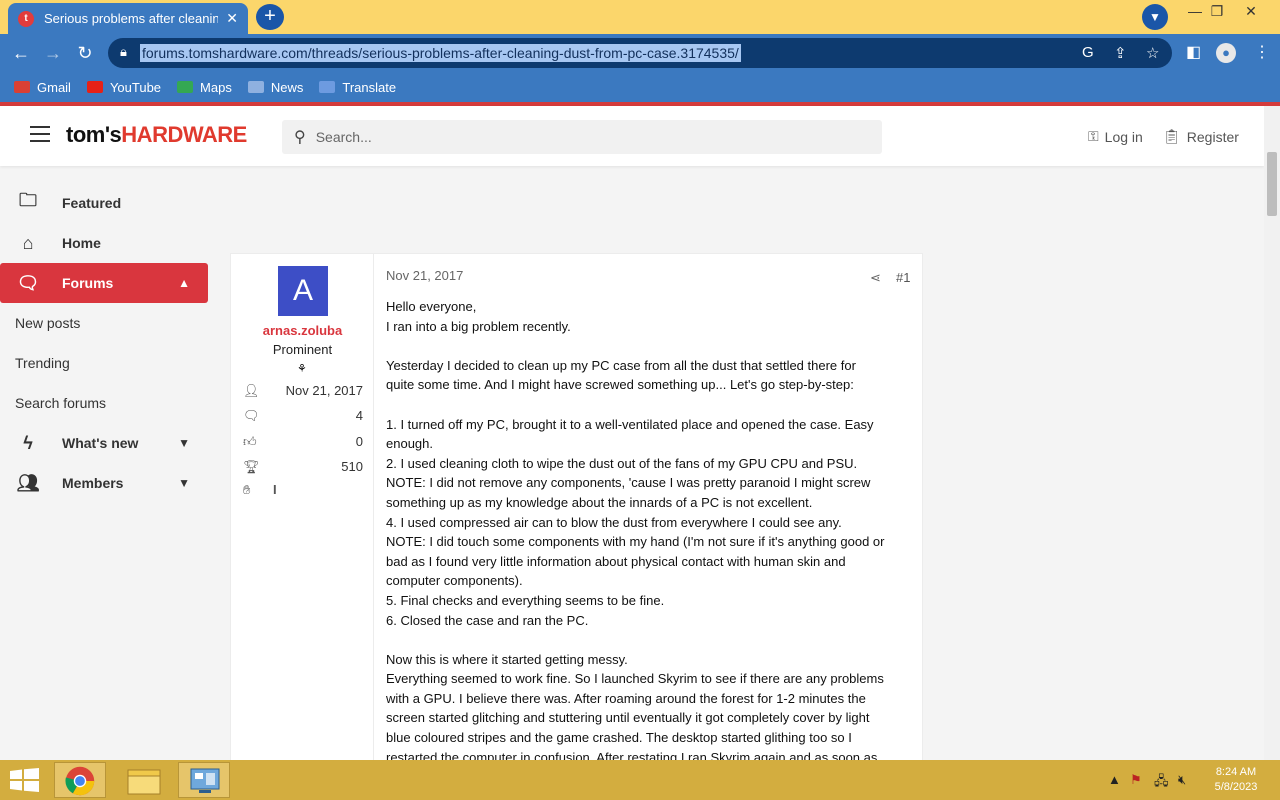 The height and width of the screenshot is (800, 1280). Describe the element at coordinates (300, 137) in the screenshot. I see `search-icon: ⚲` at that location.